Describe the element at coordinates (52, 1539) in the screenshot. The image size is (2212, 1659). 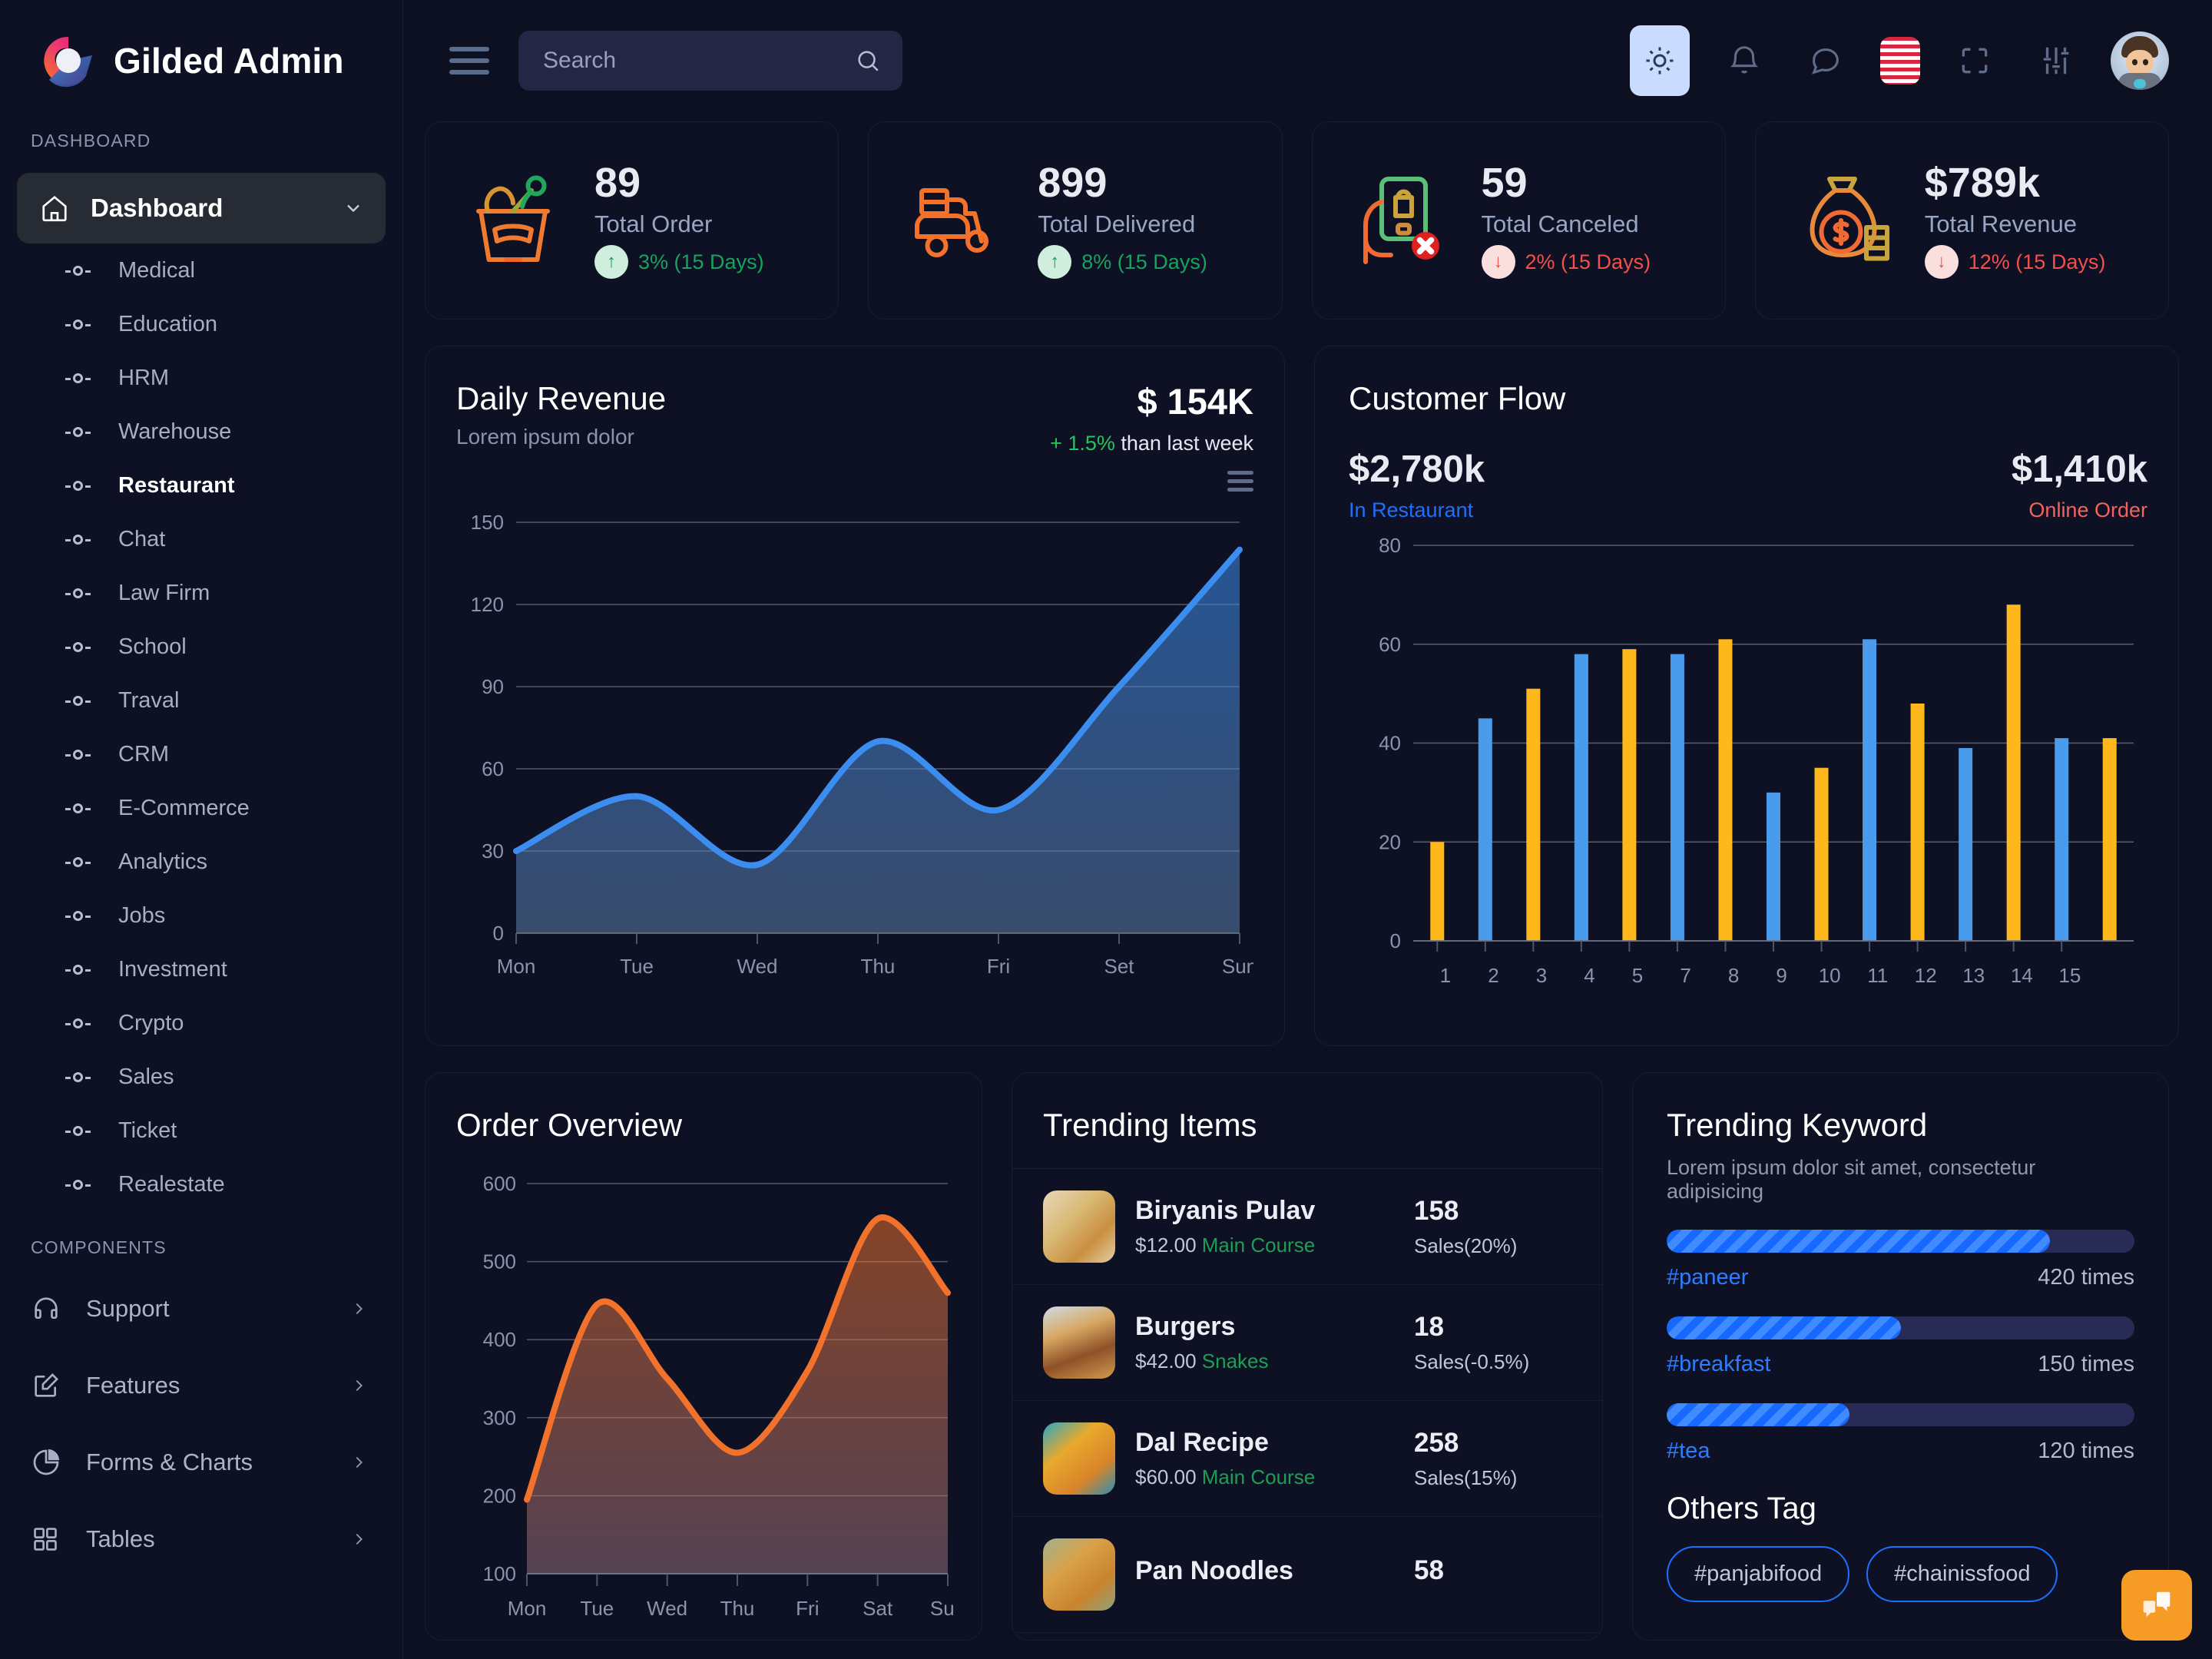
I see `grid-icon` at that location.